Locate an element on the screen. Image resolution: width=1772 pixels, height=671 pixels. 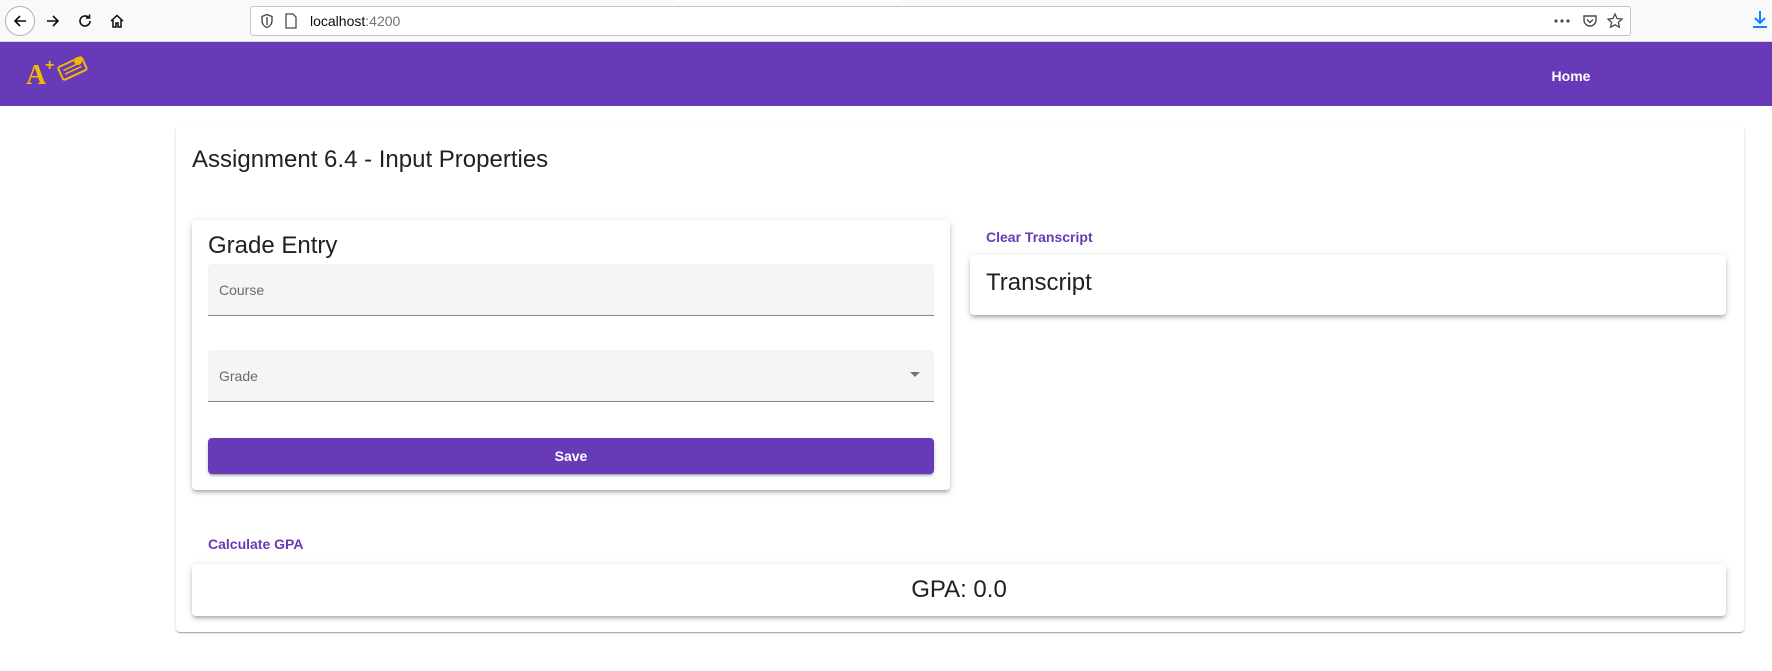
url-text: localhost:4200 is located at coordinates (355, 21).